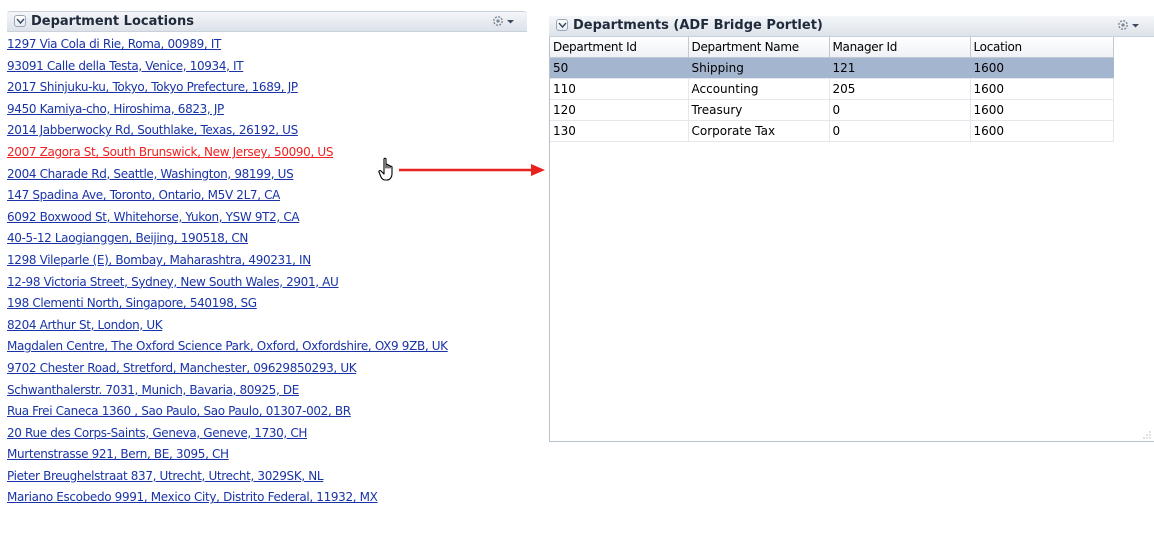  Describe the element at coordinates (900, 68) in the screenshot. I see `table-cell: 121` at that location.